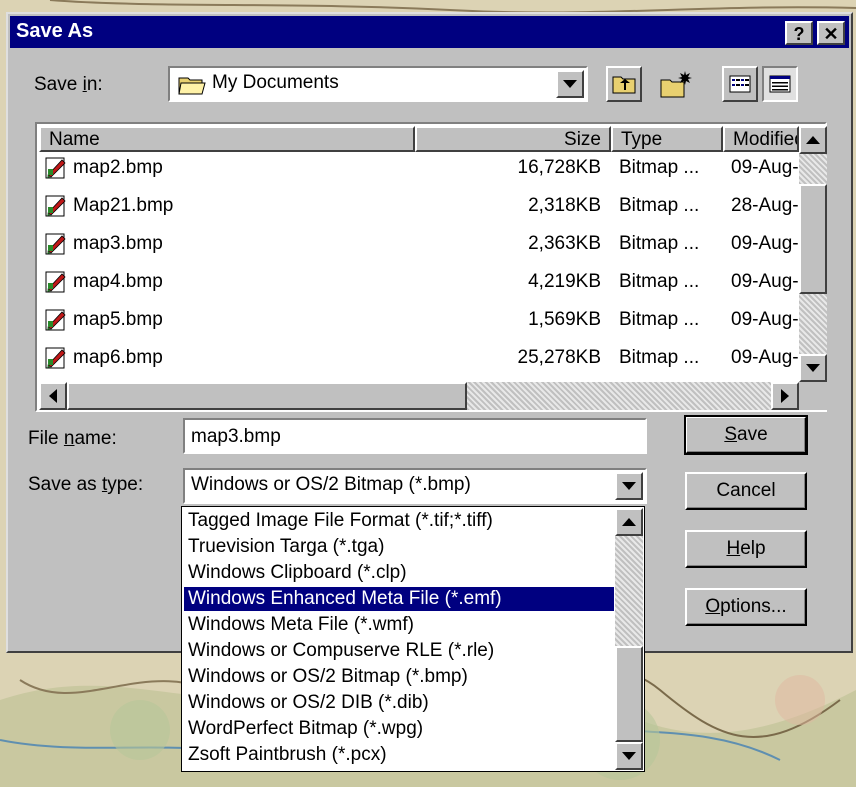 This screenshot has width=856, height=787. What do you see at coordinates (629, 694) in the screenshot?
I see `dropdown-scroll-thumb` at bounding box center [629, 694].